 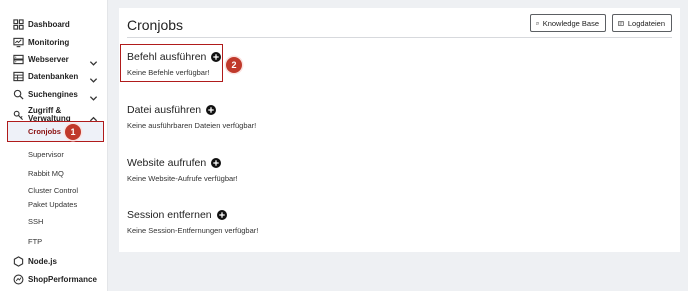 What do you see at coordinates (192, 125) in the screenshot?
I see `empty-state-text: Keine ausführbaren Dateien verfügbar!` at bounding box center [192, 125].